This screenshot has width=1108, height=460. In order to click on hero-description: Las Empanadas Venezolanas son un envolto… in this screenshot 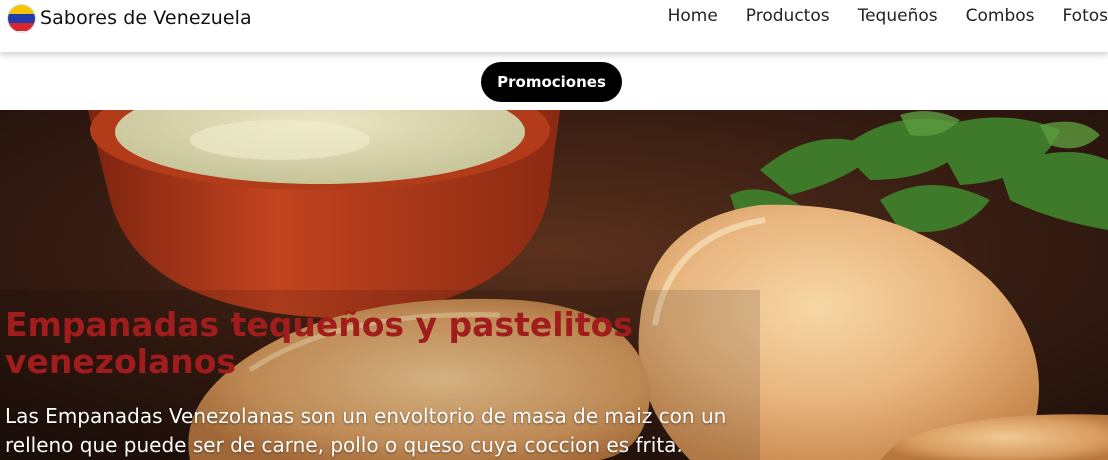, I will do `click(366, 430)`.